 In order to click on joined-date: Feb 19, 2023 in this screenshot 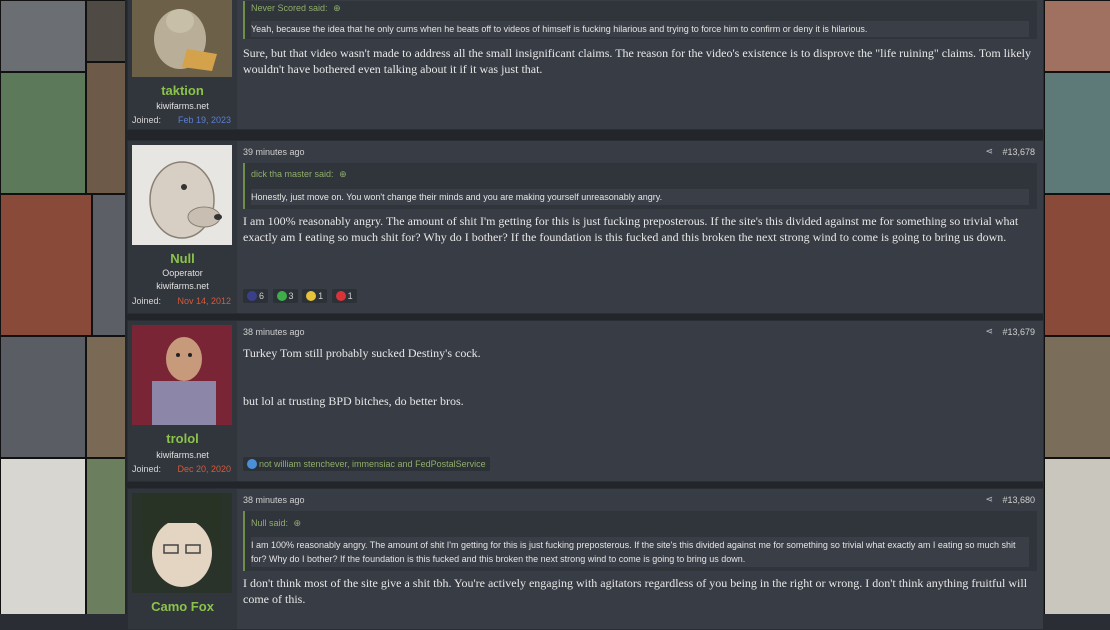, I will do `click(204, 120)`.